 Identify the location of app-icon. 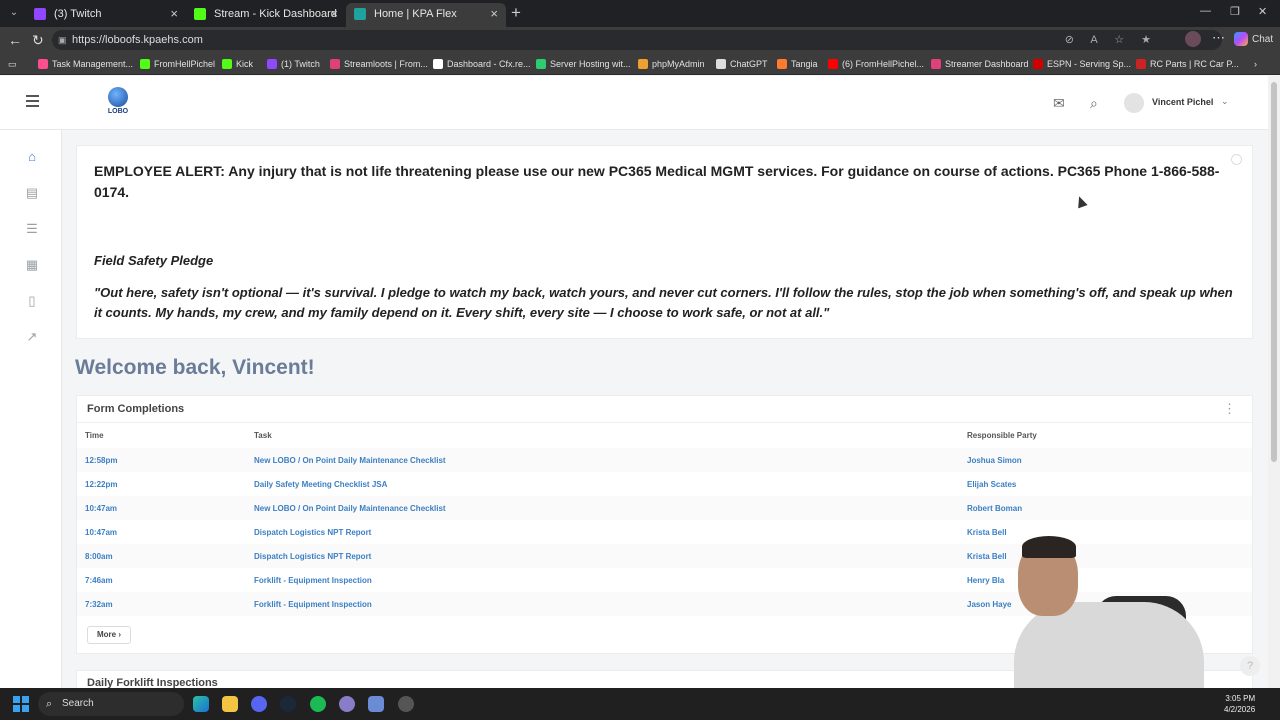
(376, 704).